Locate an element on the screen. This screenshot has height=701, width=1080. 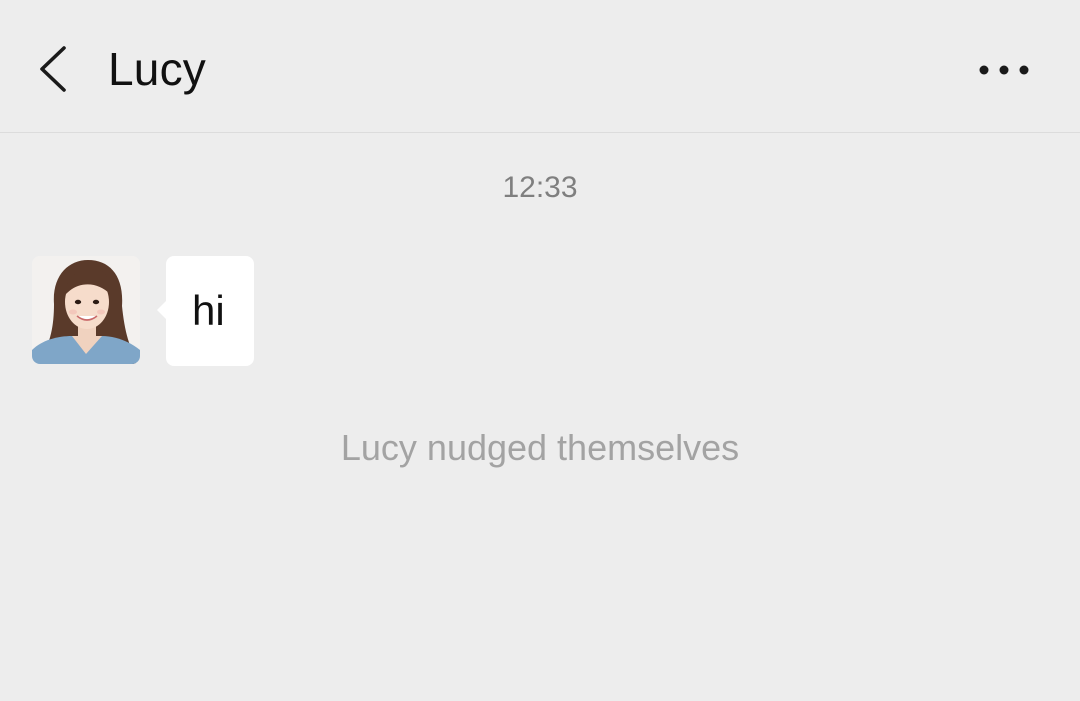
back-button is located at coordinates (54, 69).